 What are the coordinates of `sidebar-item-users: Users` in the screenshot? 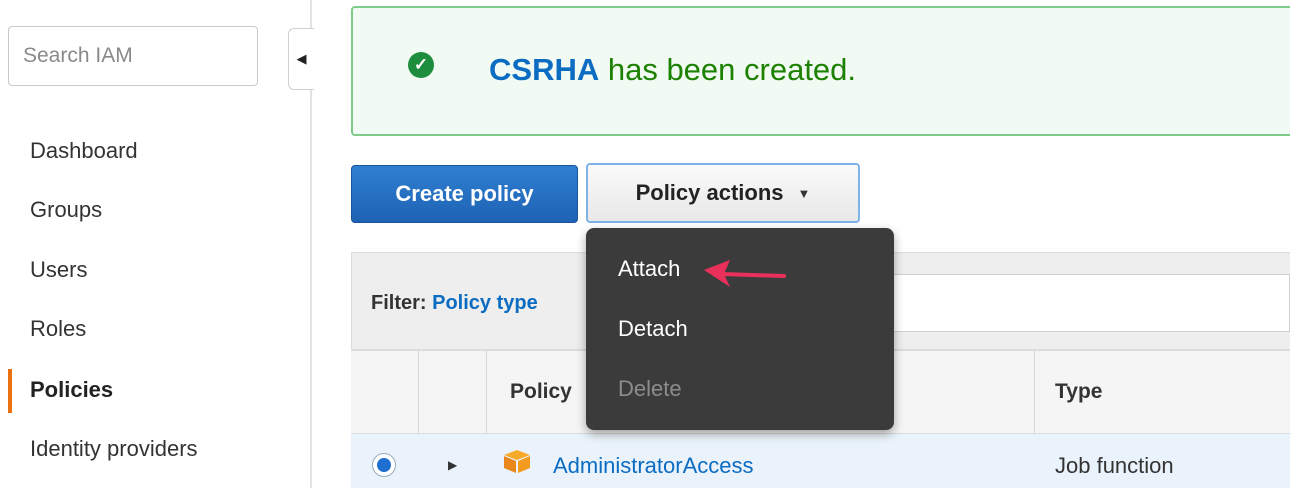 It's located at (58, 270).